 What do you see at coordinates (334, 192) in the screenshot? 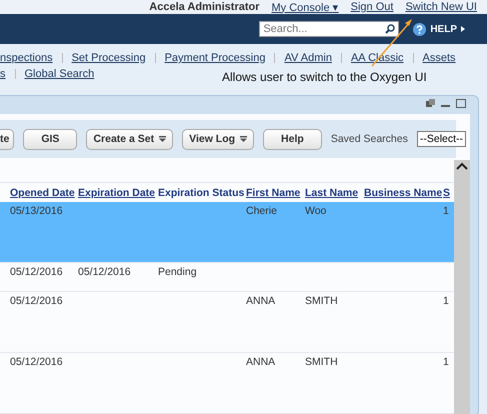
I see `column-header: Last Name` at bounding box center [334, 192].